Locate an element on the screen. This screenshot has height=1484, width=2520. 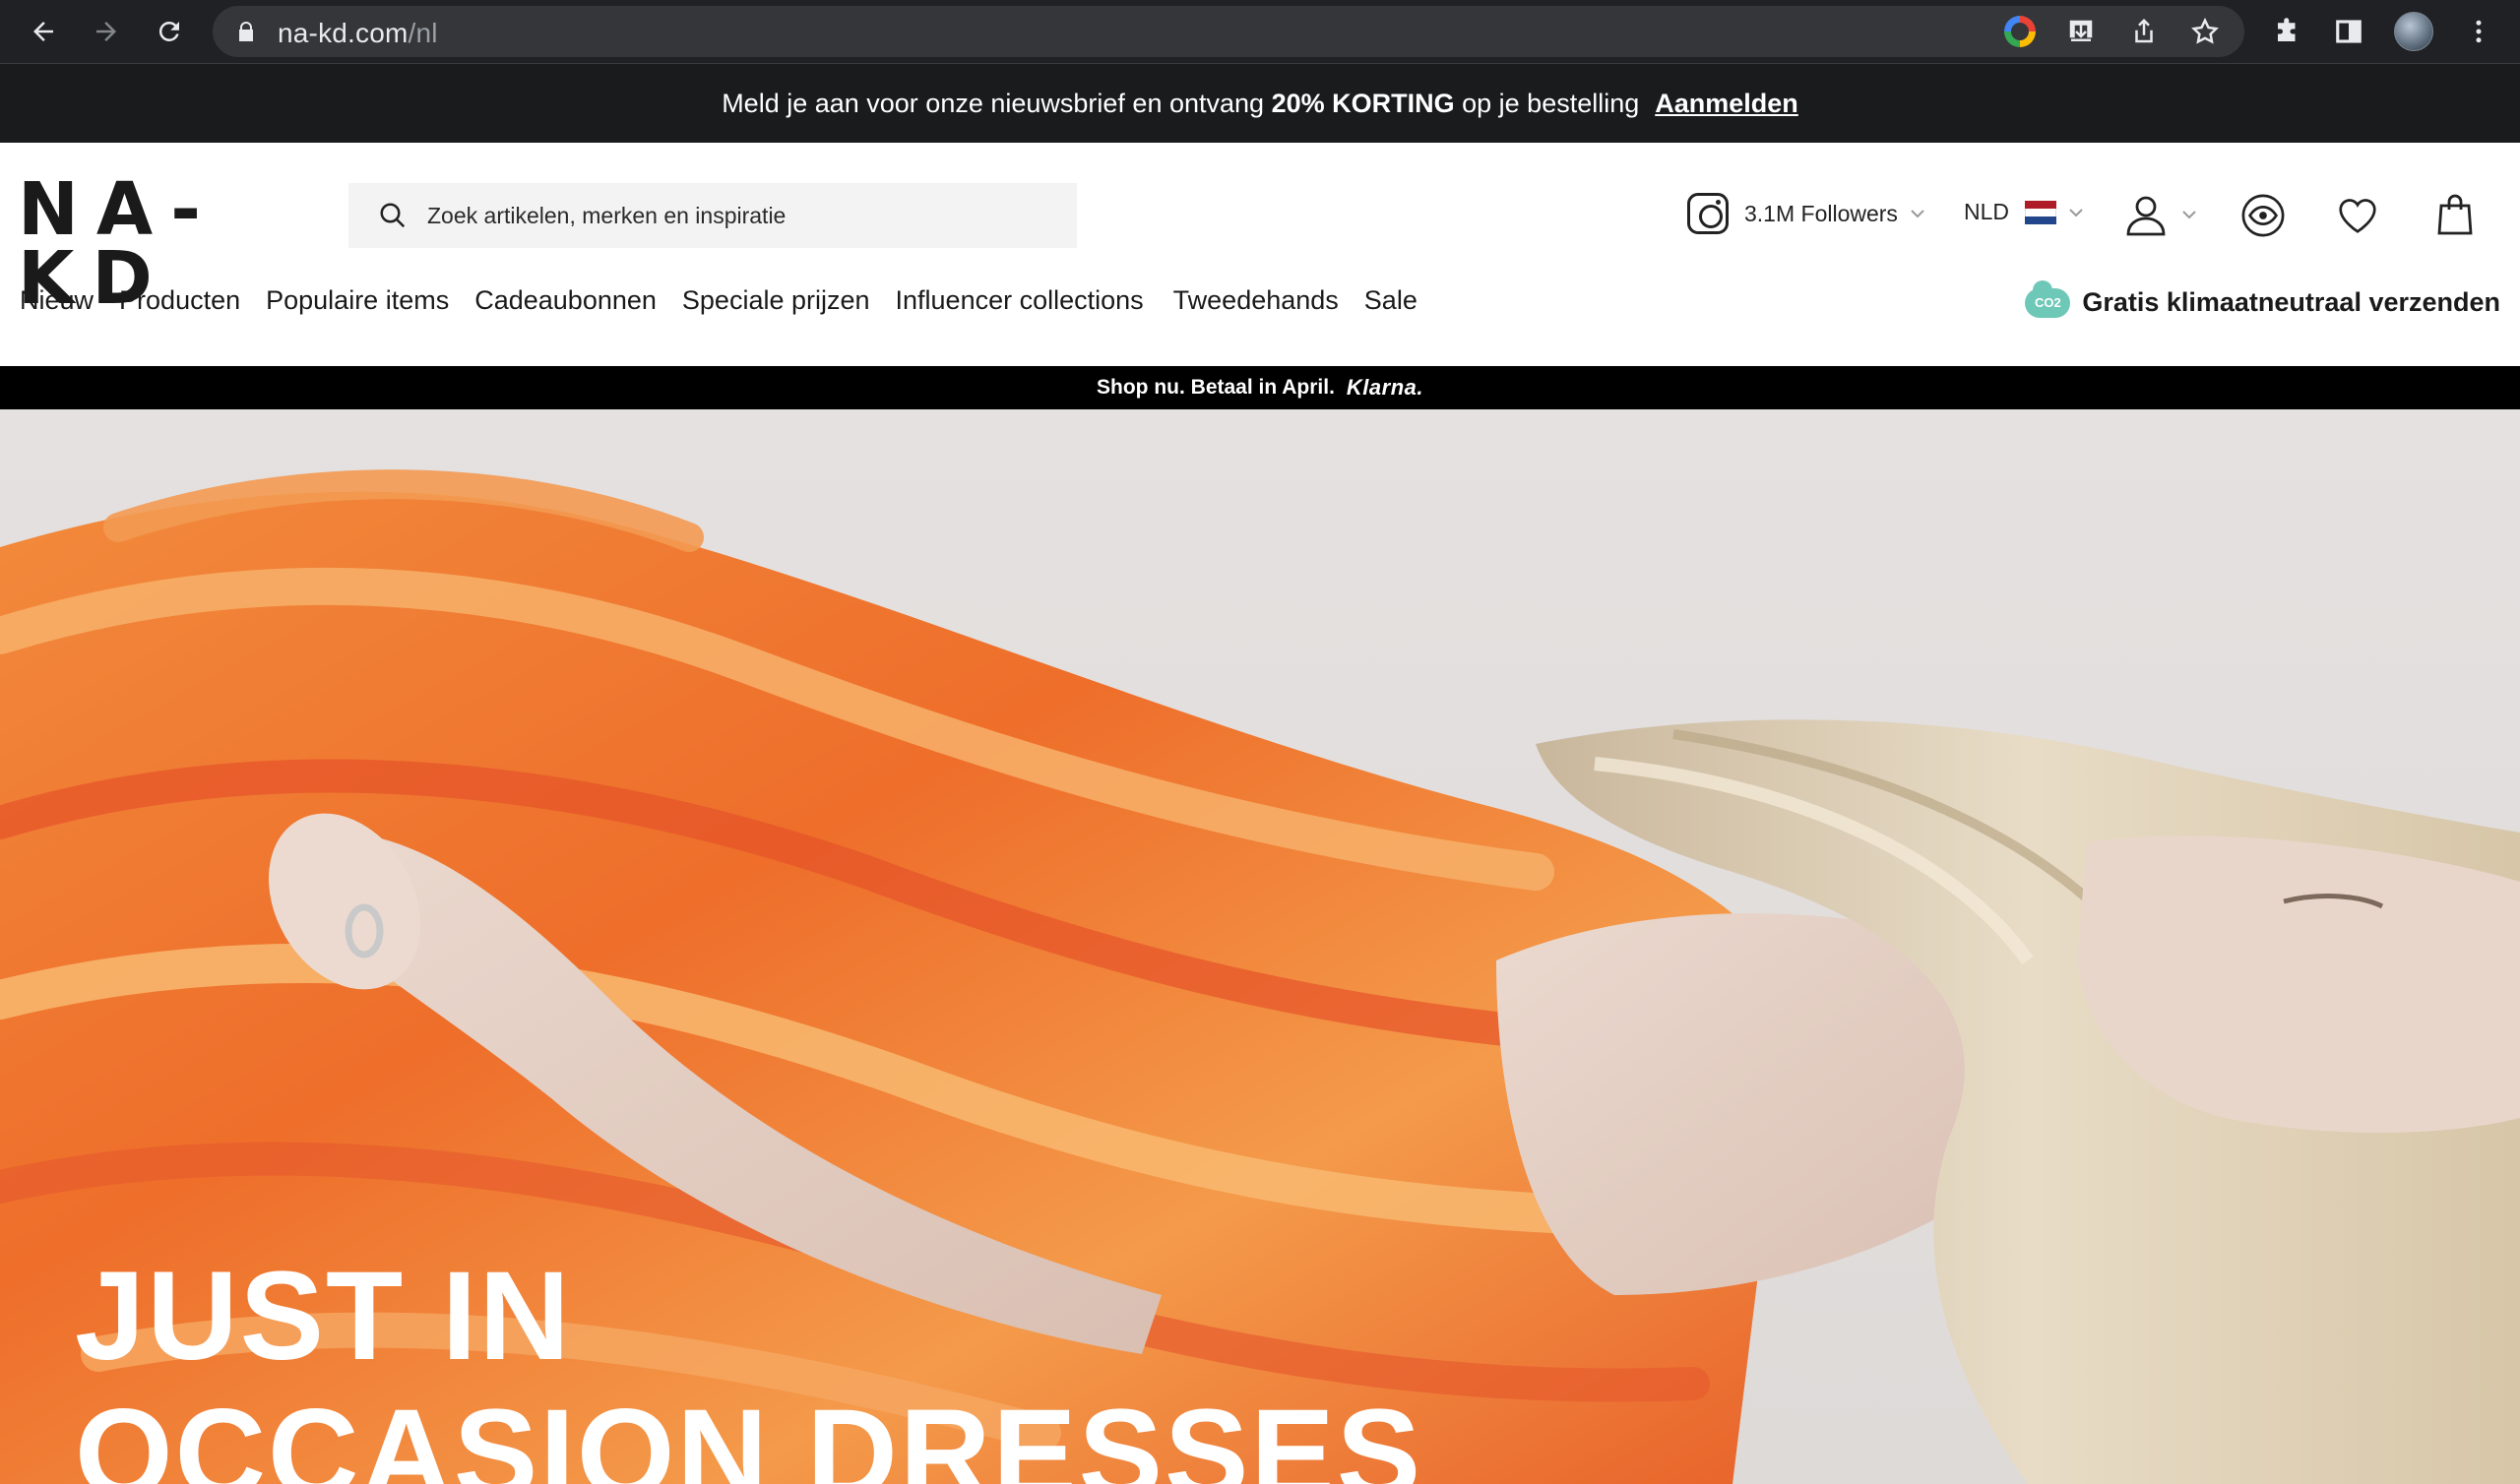
google-icon is located at coordinates (2020, 32).